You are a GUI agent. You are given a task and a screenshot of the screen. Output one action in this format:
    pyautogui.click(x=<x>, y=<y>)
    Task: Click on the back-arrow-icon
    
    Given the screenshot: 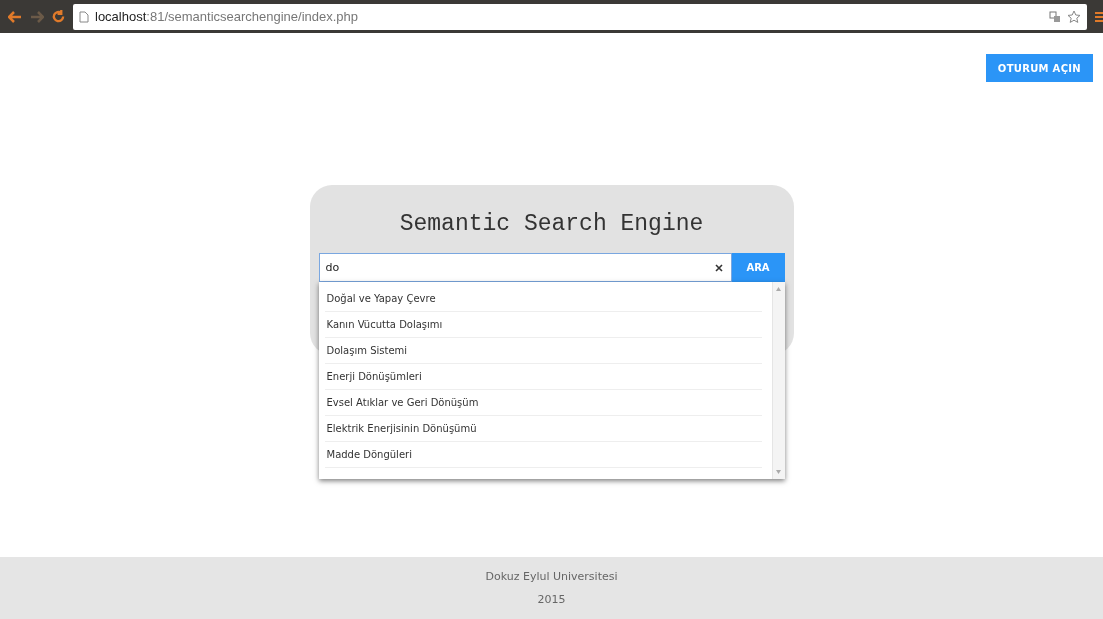 What is the action you would take?
    pyautogui.click(x=15, y=16)
    